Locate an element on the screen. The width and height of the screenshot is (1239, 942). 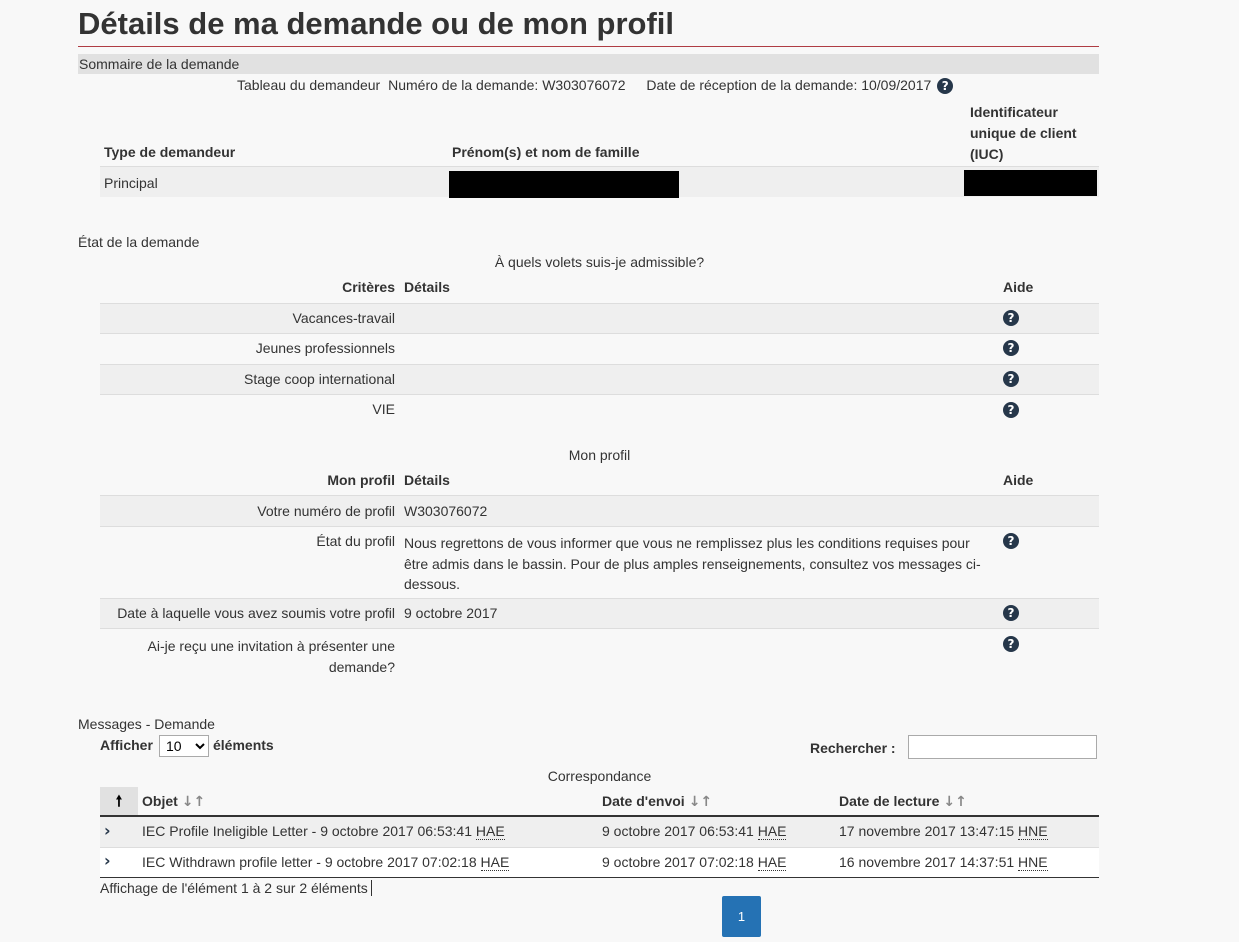
summary-section-header: Sommaire de la demande is located at coordinates (588, 64).